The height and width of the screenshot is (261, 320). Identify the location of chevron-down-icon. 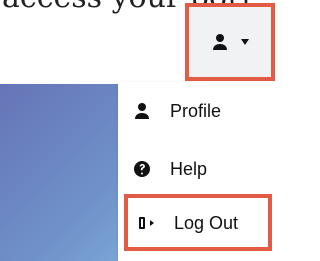
(245, 42).